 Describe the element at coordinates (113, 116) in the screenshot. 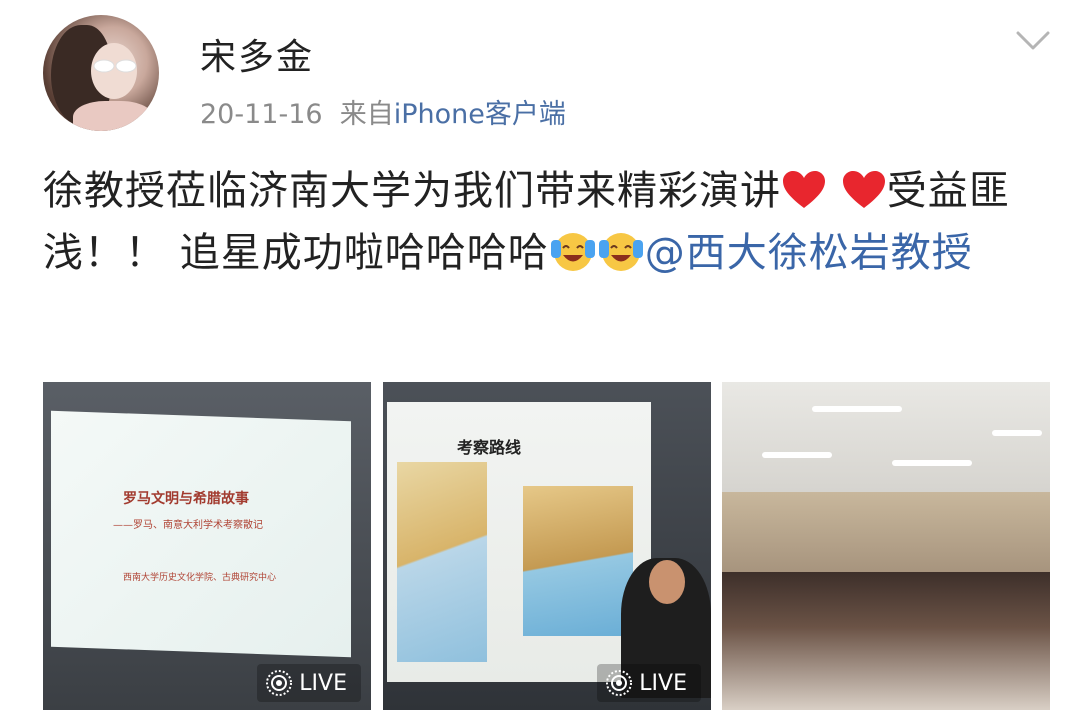

I see `avatar-dress` at that location.